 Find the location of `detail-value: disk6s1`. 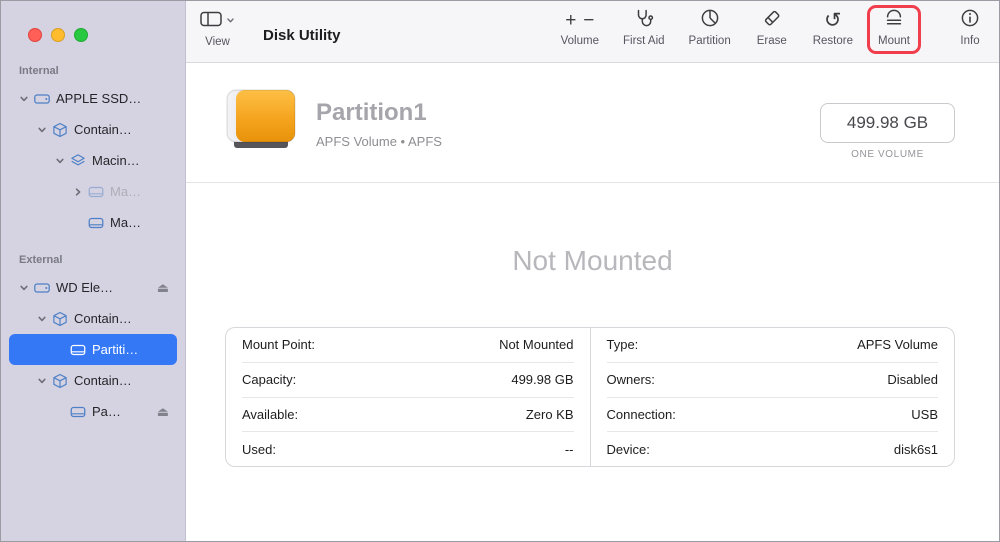

detail-value: disk6s1 is located at coordinates (915, 449).